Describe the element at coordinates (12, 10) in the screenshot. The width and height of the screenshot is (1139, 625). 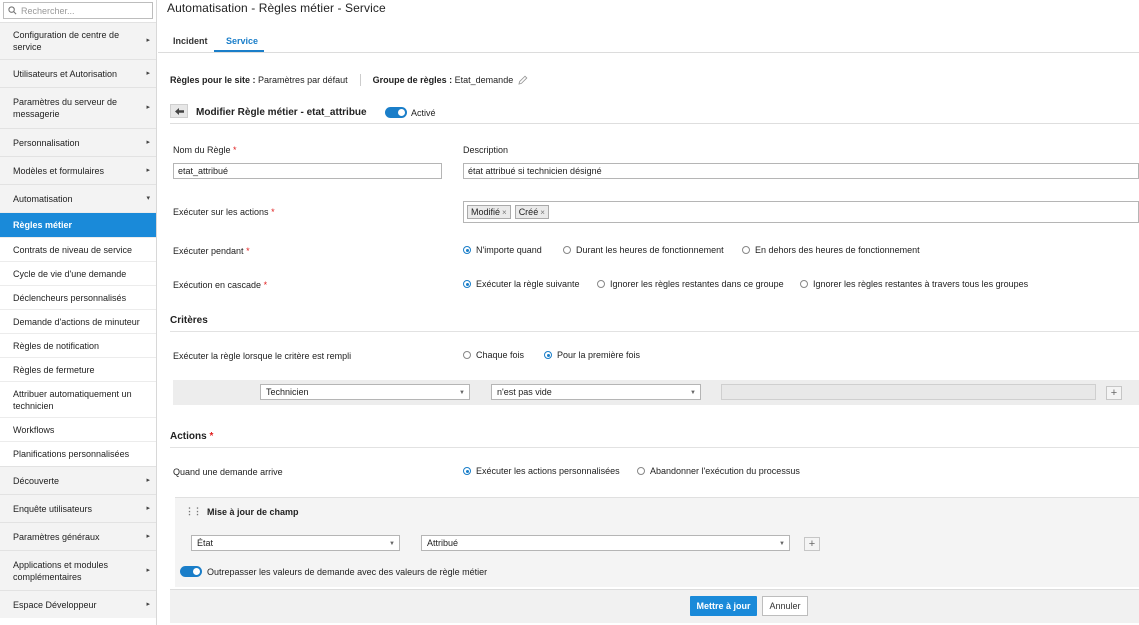
I see `search-icon` at that location.